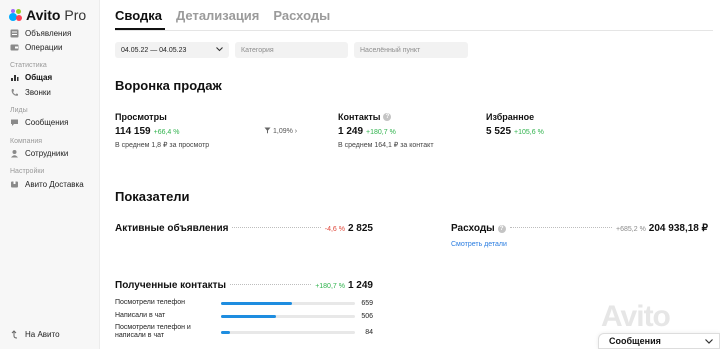  I want to click on city-input: Населённый пункт, so click(411, 50).